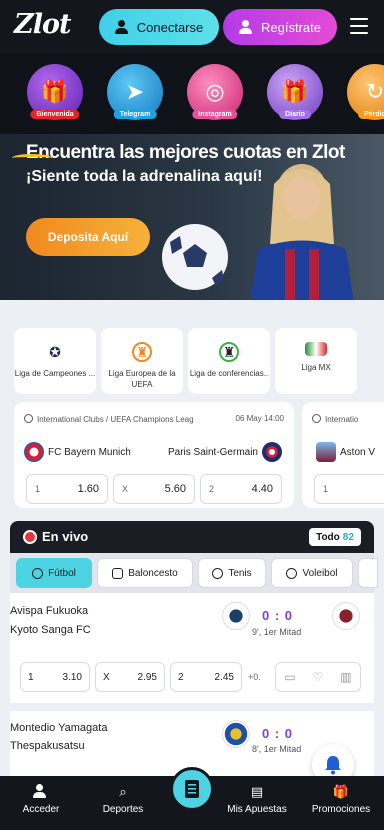 Image resolution: width=384 pixels, height=830 pixels. What do you see at coordinates (236, 616) in the screenshot?
I see `avispa-crest-icon` at bounding box center [236, 616].